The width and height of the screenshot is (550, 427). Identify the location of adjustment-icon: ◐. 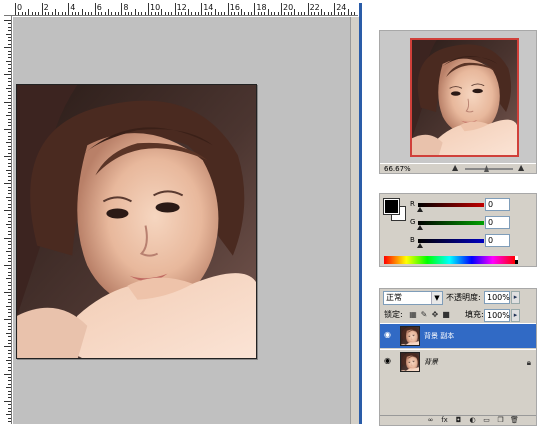
(472, 420).